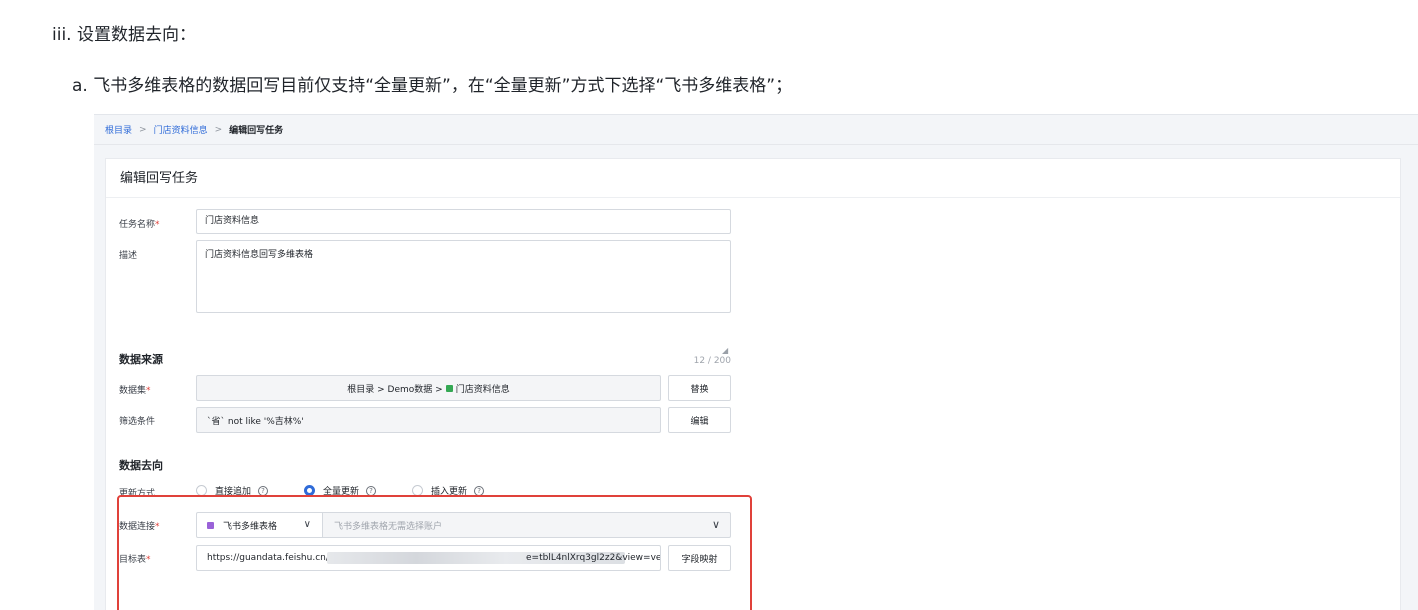  I want to click on panel-title: 编辑回写任务, so click(753, 178).